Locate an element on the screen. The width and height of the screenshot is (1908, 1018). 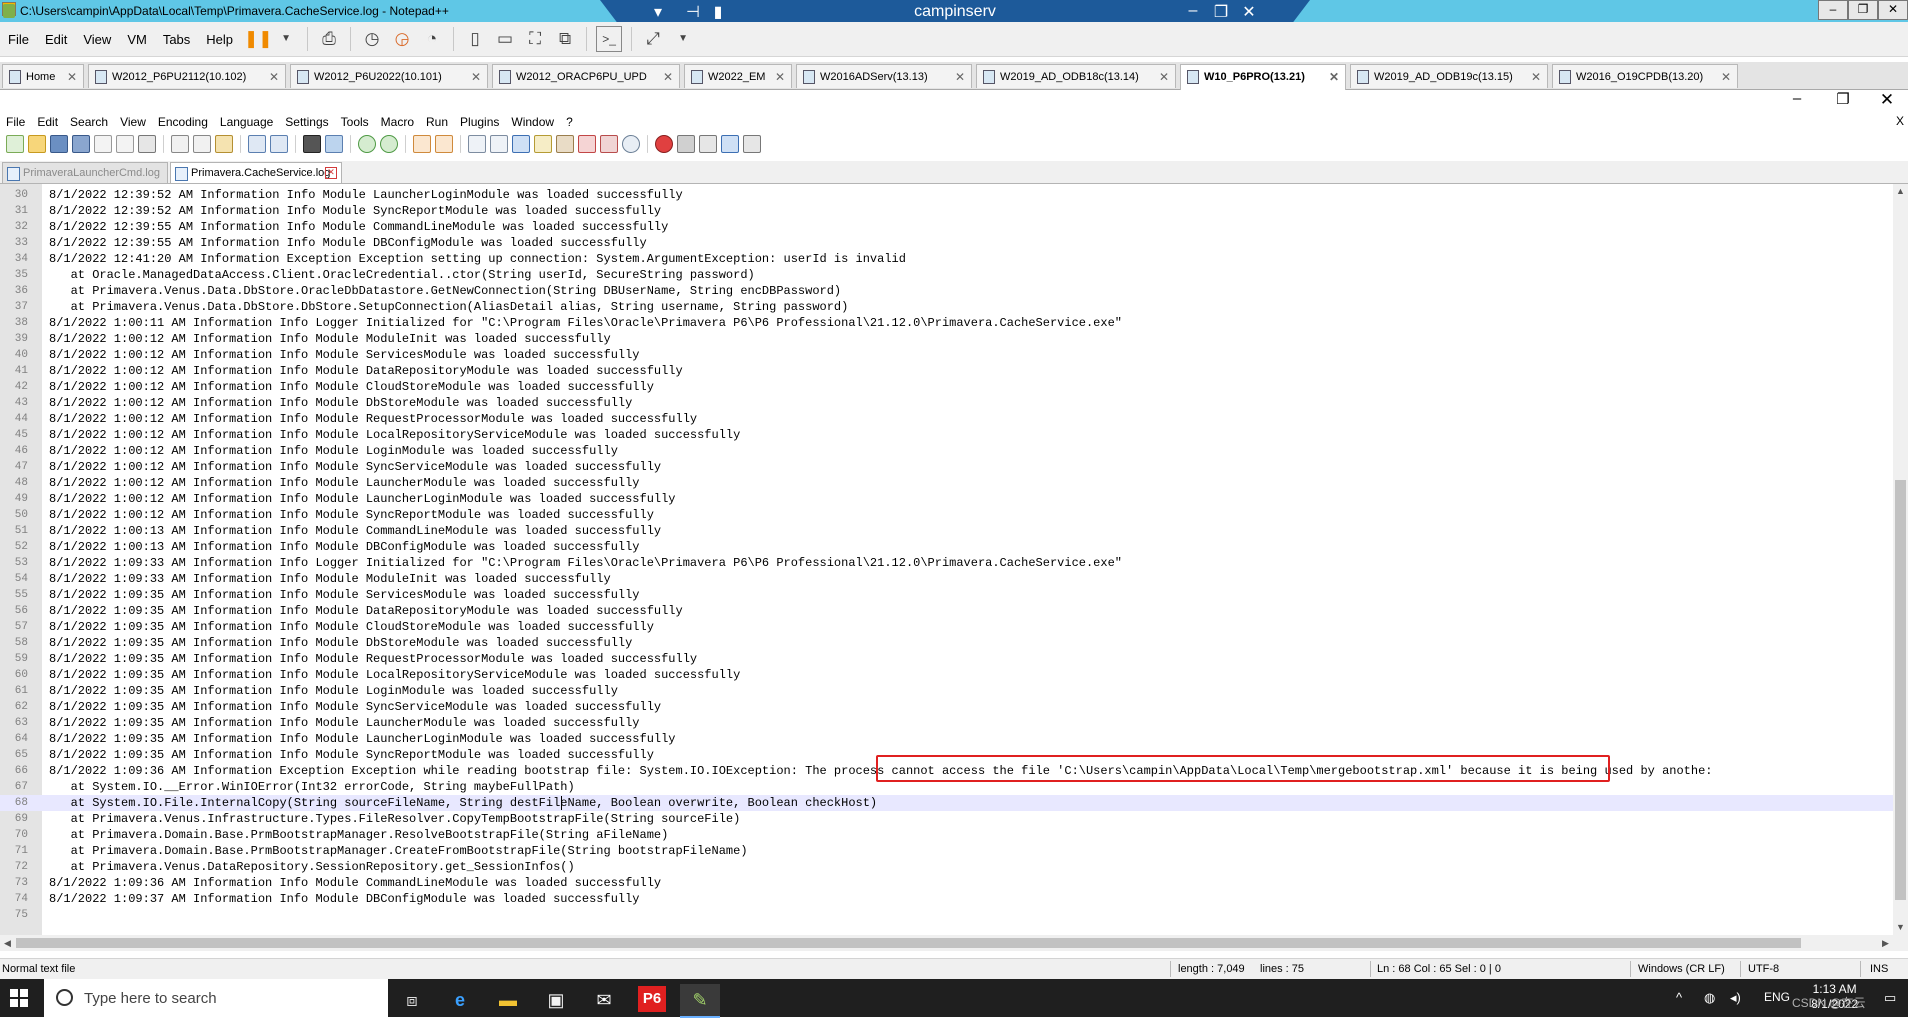
save-icon is located at coordinates (59, 144).